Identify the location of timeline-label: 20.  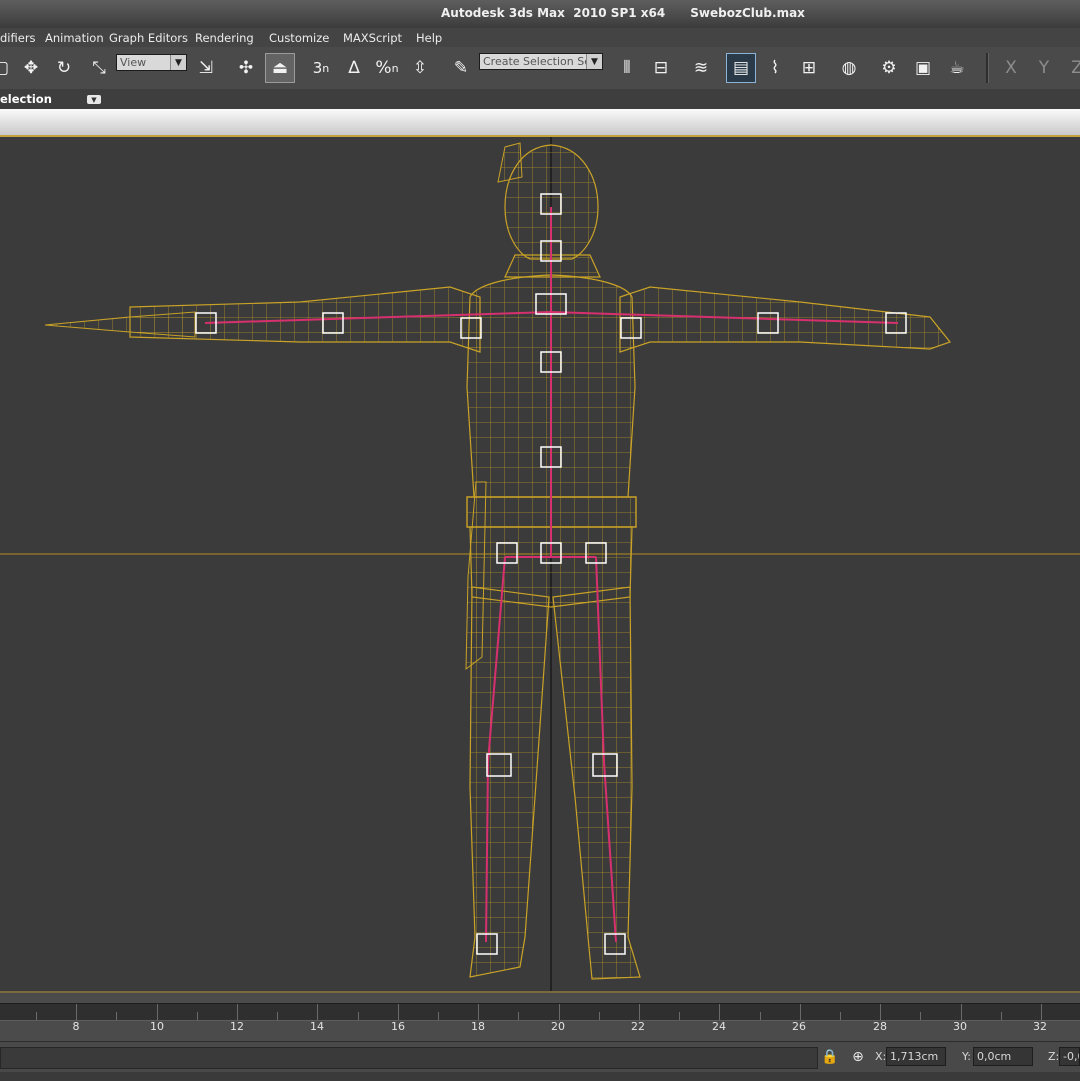
(558, 1026).